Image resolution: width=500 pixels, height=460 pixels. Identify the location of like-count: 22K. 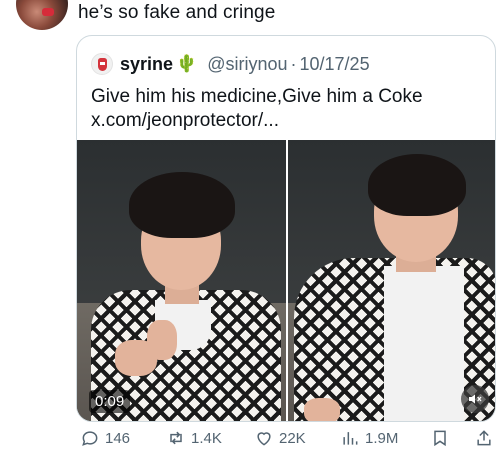
(292, 438).